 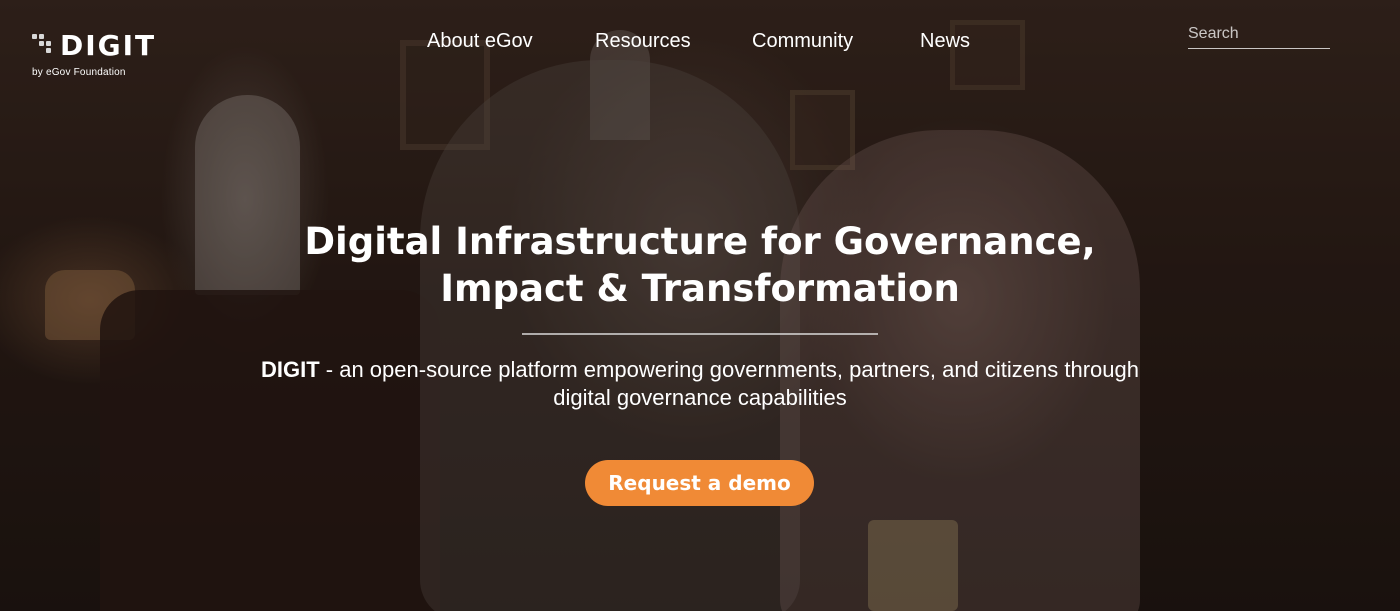 I want to click on nav-item-news: News, so click(x=945, y=41).